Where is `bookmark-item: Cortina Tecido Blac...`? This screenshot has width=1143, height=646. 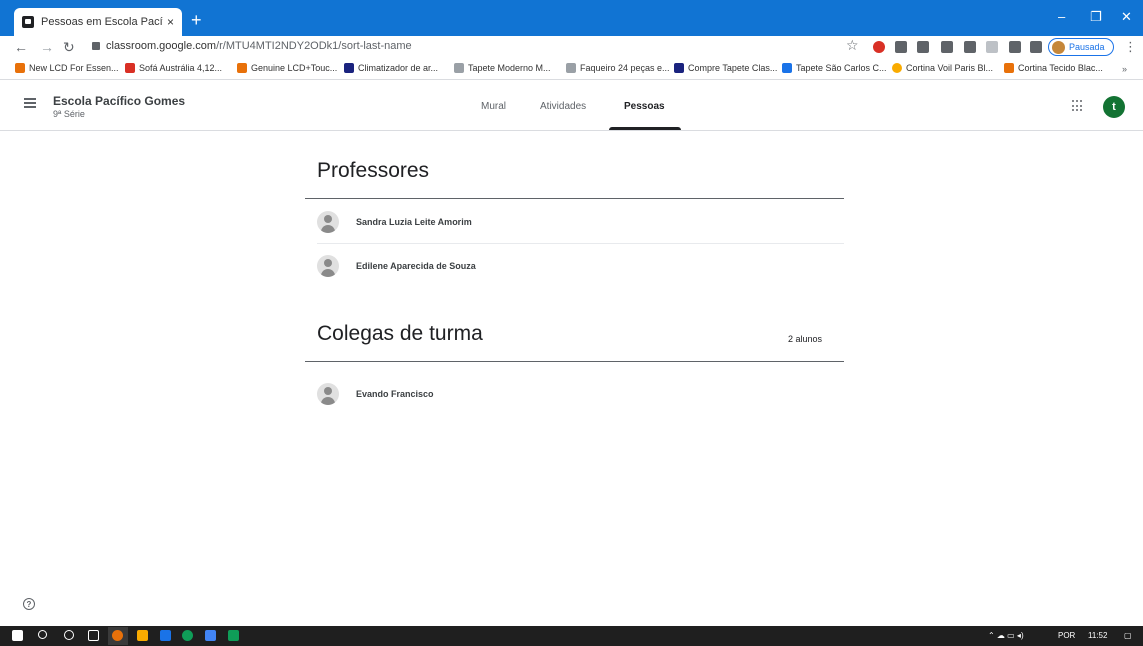 bookmark-item: Cortina Tecido Blac... is located at coordinates (1053, 68).